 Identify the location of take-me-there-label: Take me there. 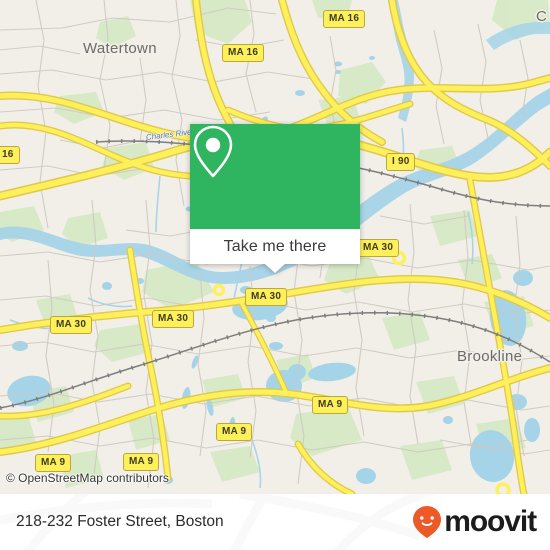
(275, 246).